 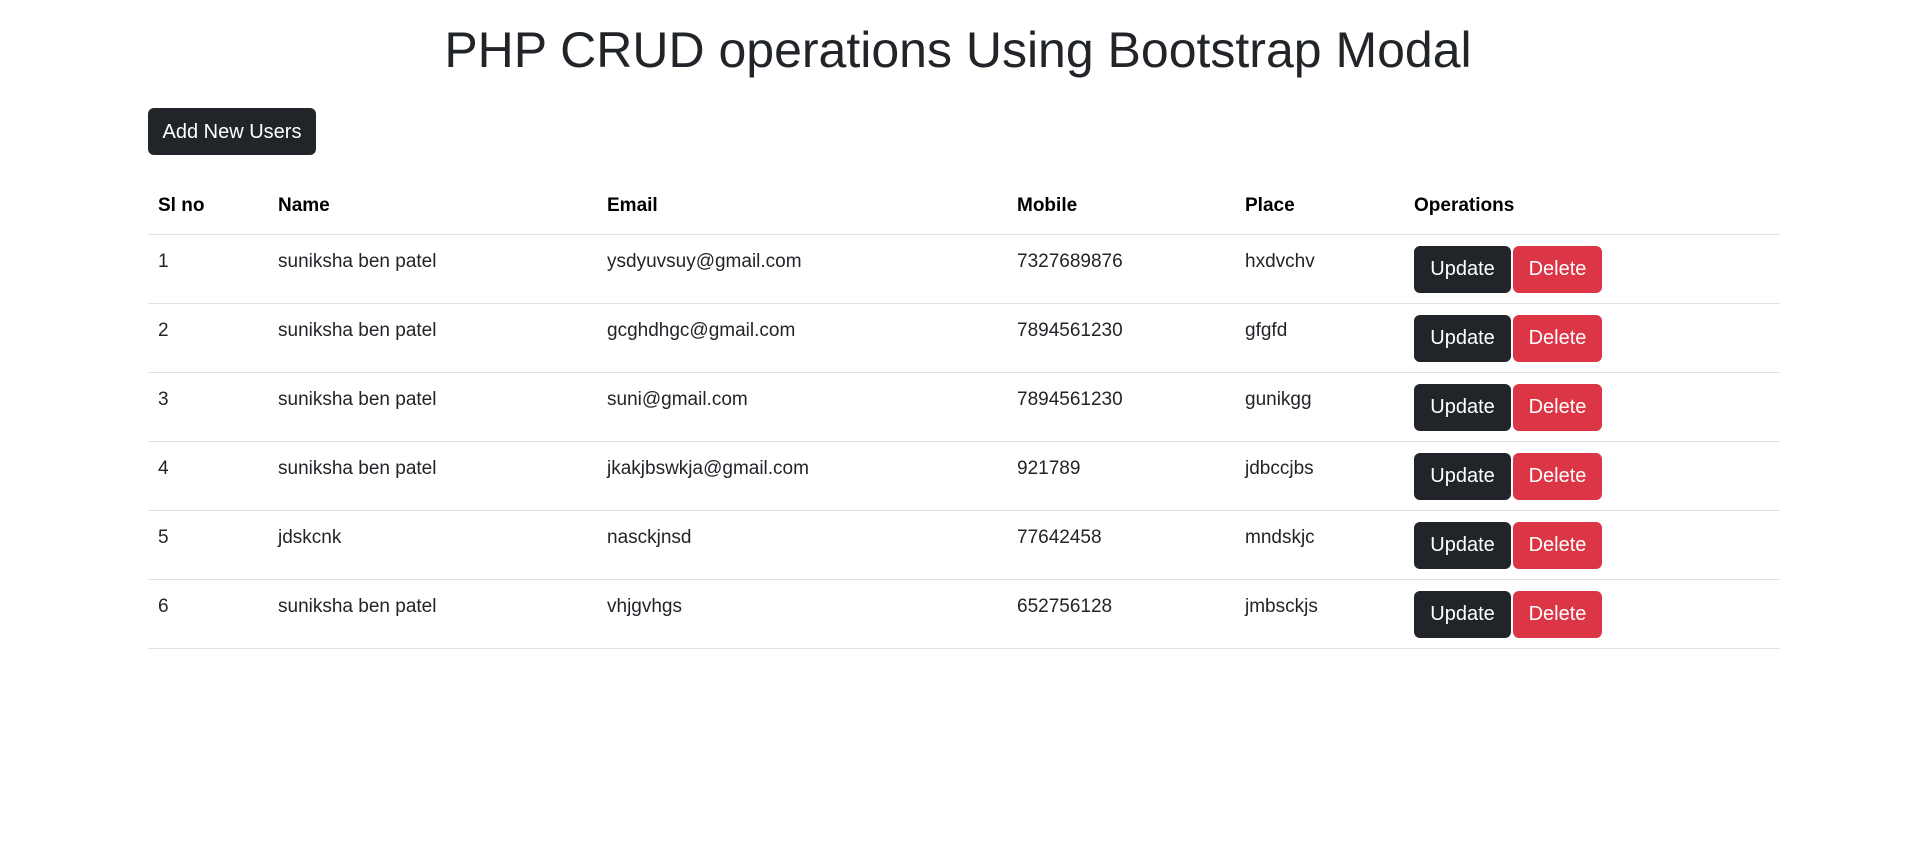 I want to click on email-text: nasckjnsd, so click(x=649, y=537).